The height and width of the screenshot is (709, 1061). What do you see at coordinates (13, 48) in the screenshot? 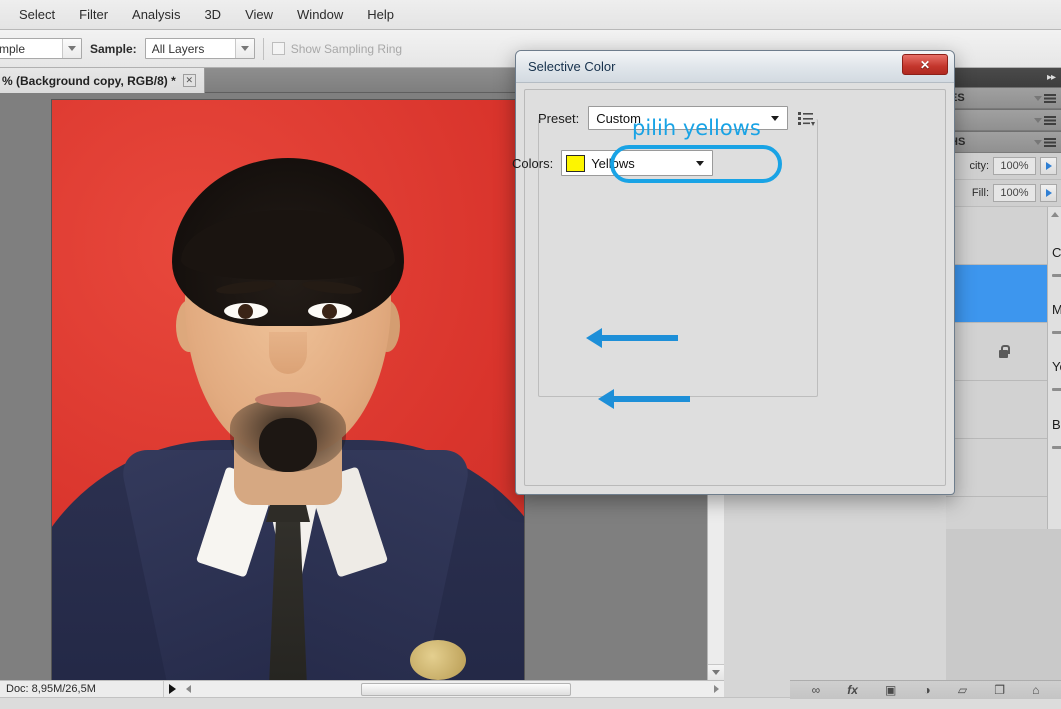
I see `sample-size-value: mple` at bounding box center [13, 48].